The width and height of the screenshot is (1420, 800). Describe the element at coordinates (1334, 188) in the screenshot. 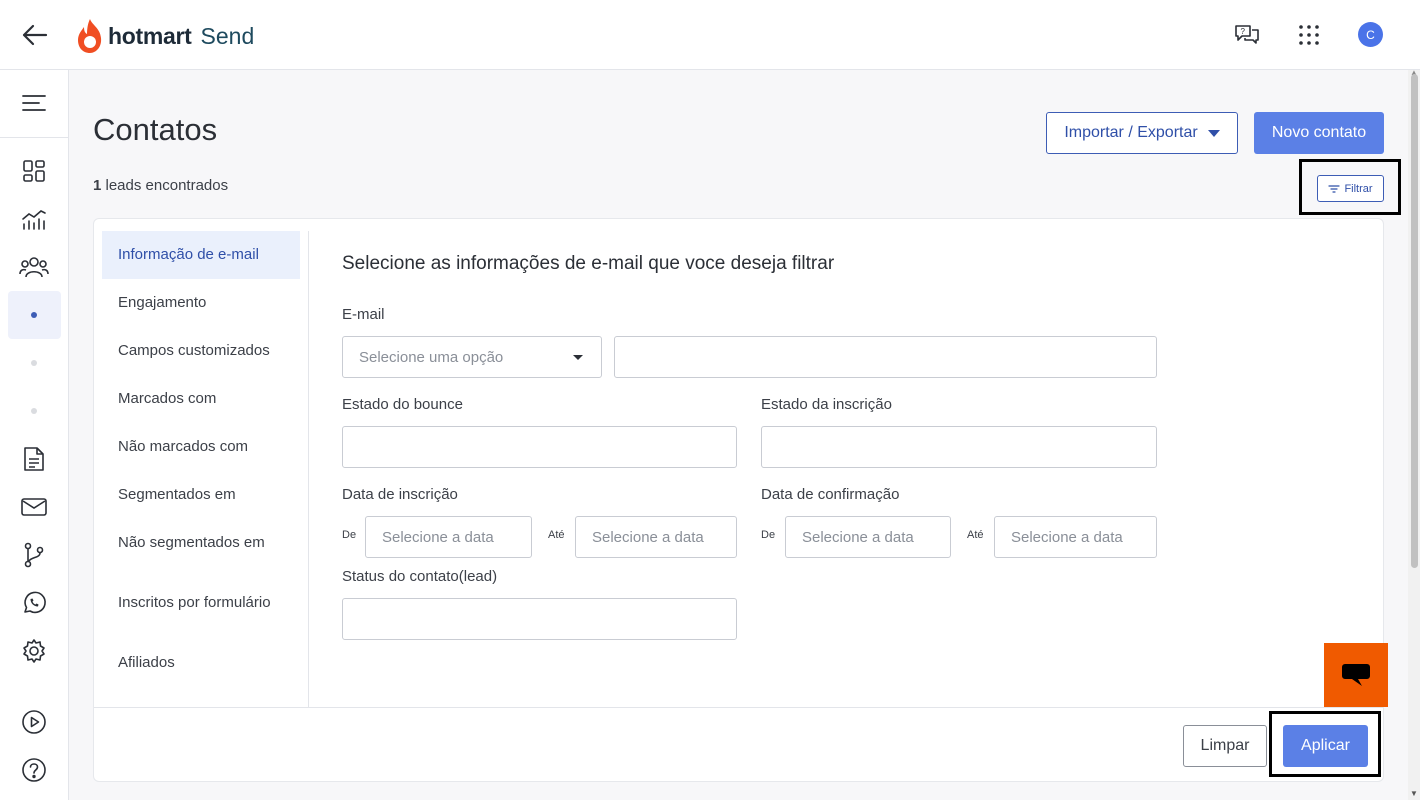

I see `filter-icon` at that location.